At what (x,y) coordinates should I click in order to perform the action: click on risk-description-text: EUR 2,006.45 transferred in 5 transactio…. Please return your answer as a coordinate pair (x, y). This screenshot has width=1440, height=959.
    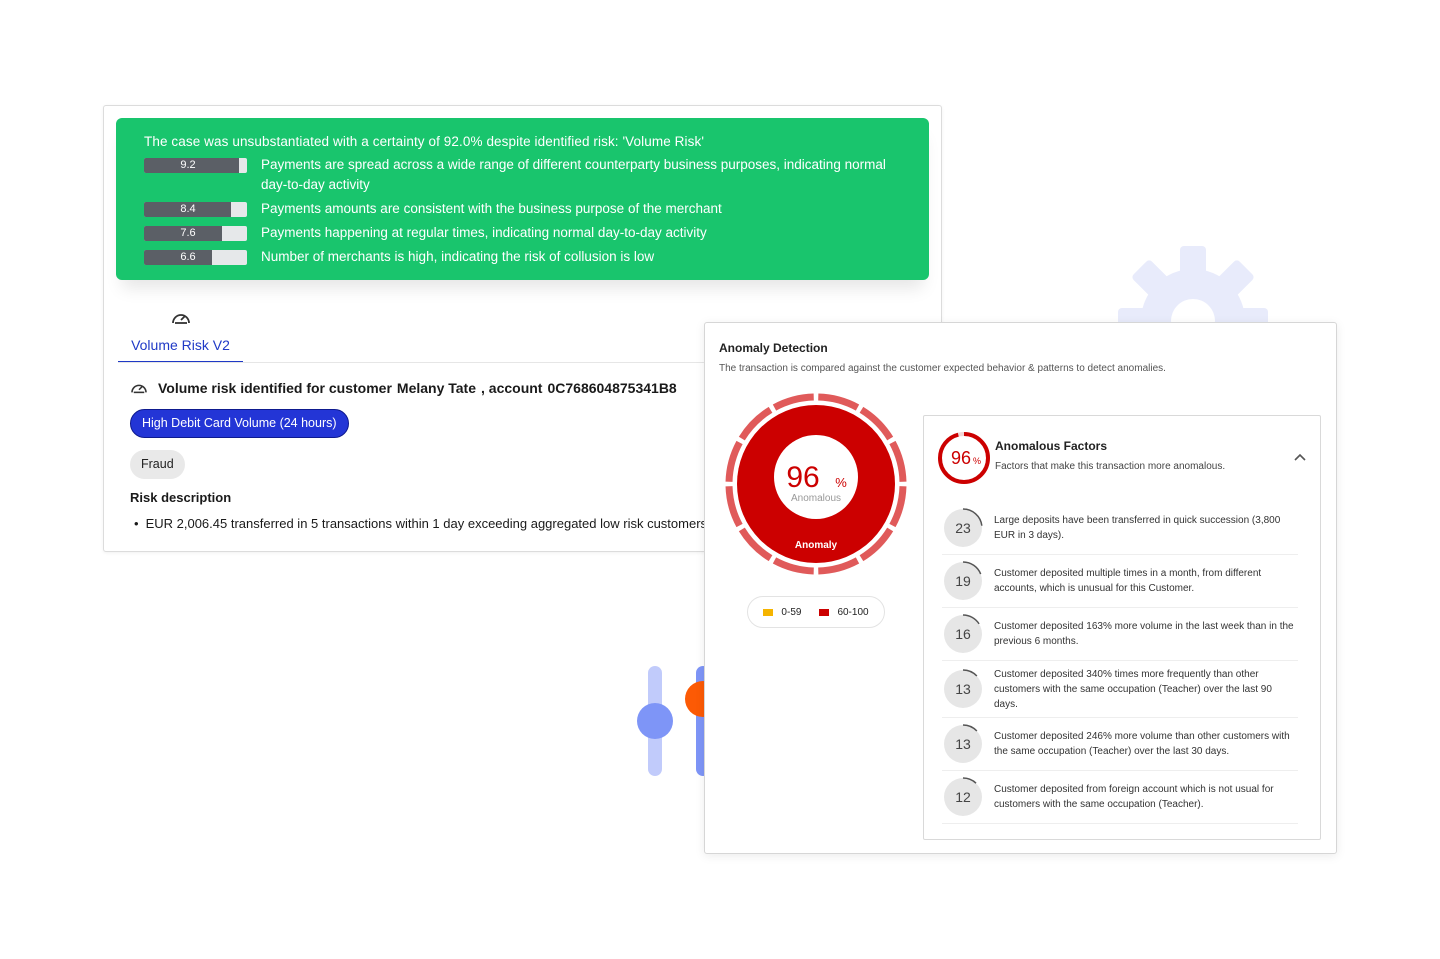
    Looking at the image, I should click on (425, 523).